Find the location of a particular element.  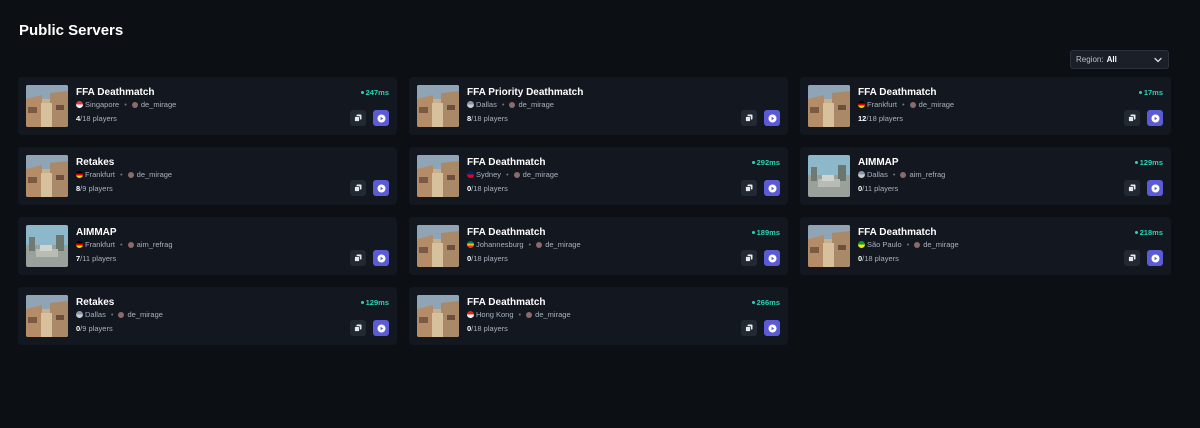

region-select: Region: All is located at coordinates (1119, 59).